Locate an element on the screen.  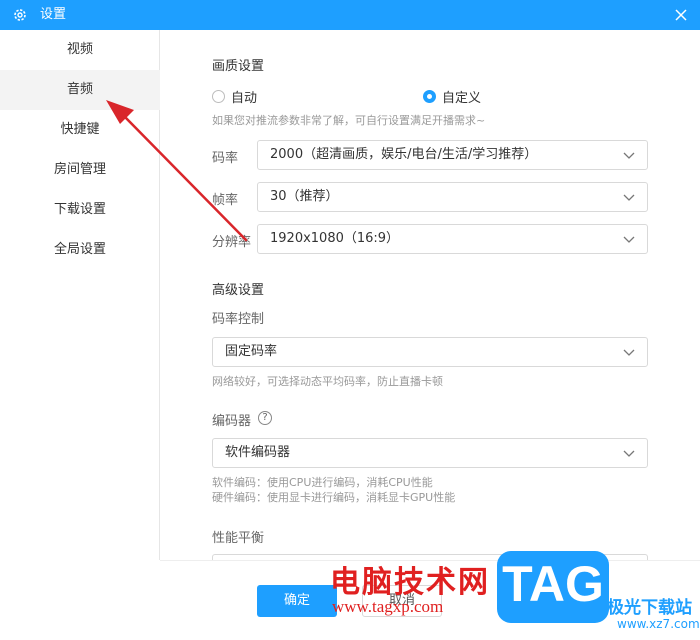
sidebar-item-global-settings: 全局设置 is located at coordinates (80, 250).